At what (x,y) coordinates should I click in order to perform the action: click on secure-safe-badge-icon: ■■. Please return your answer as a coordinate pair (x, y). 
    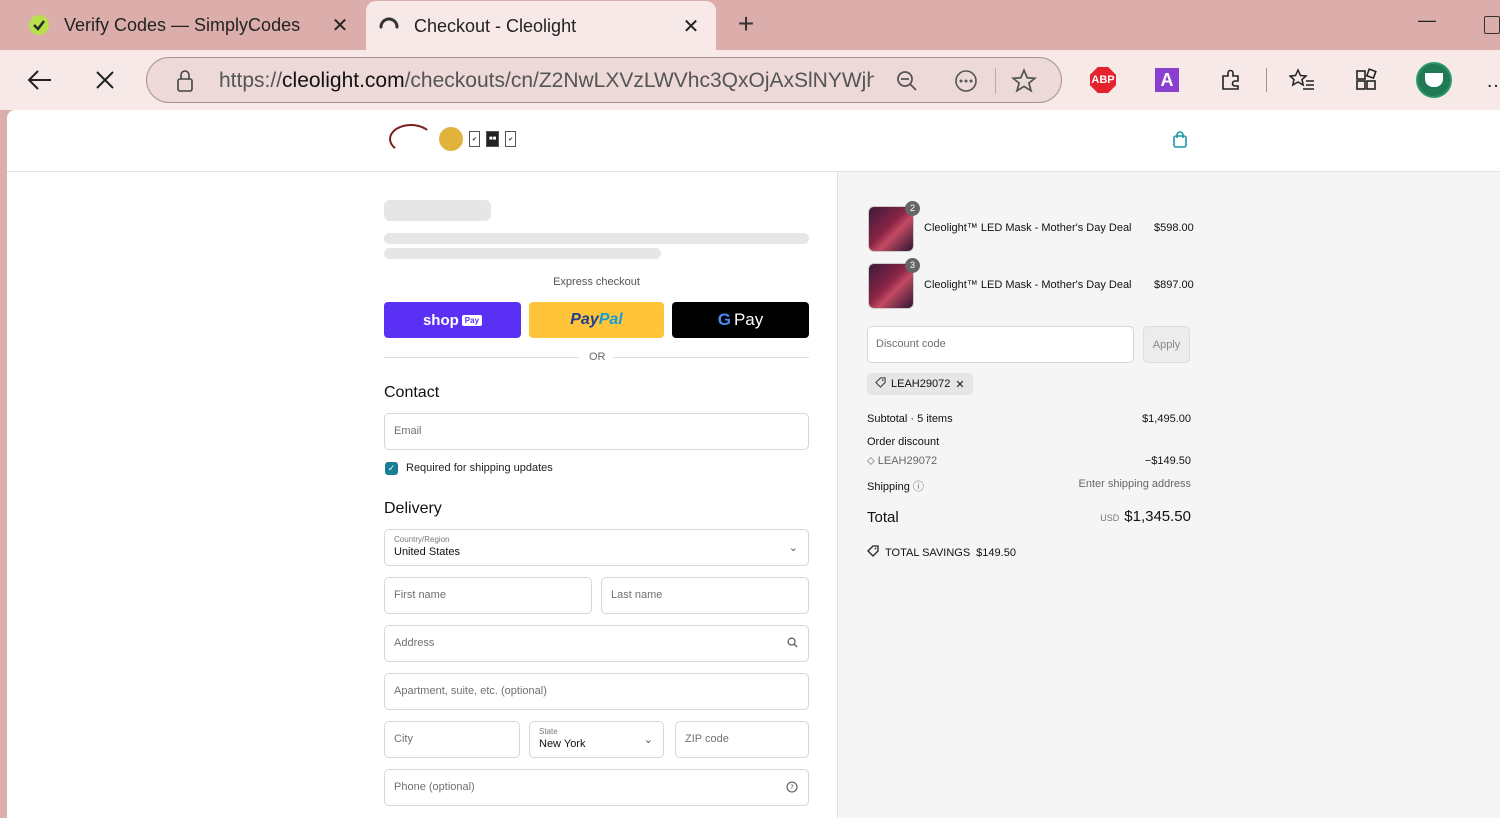
    Looking at the image, I should click on (493, 139).